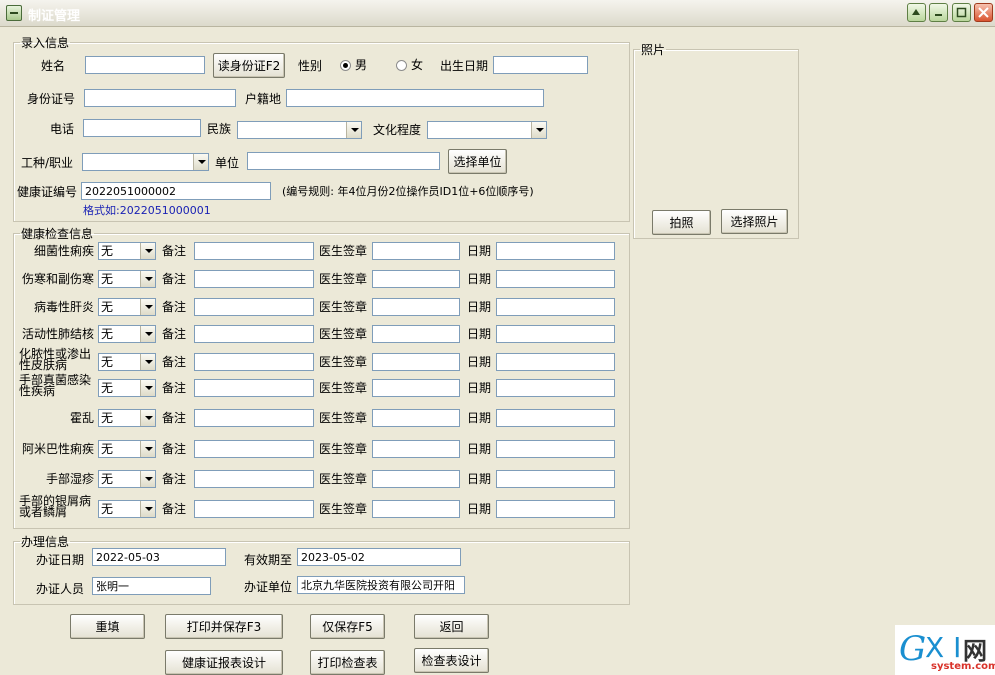 Image resolution: width=995 pixels, height=675 pixels. What do you see at coordinates (451, 626) in the screenshot?
I see `back-button: 返回` at bounding box center [451, 626].